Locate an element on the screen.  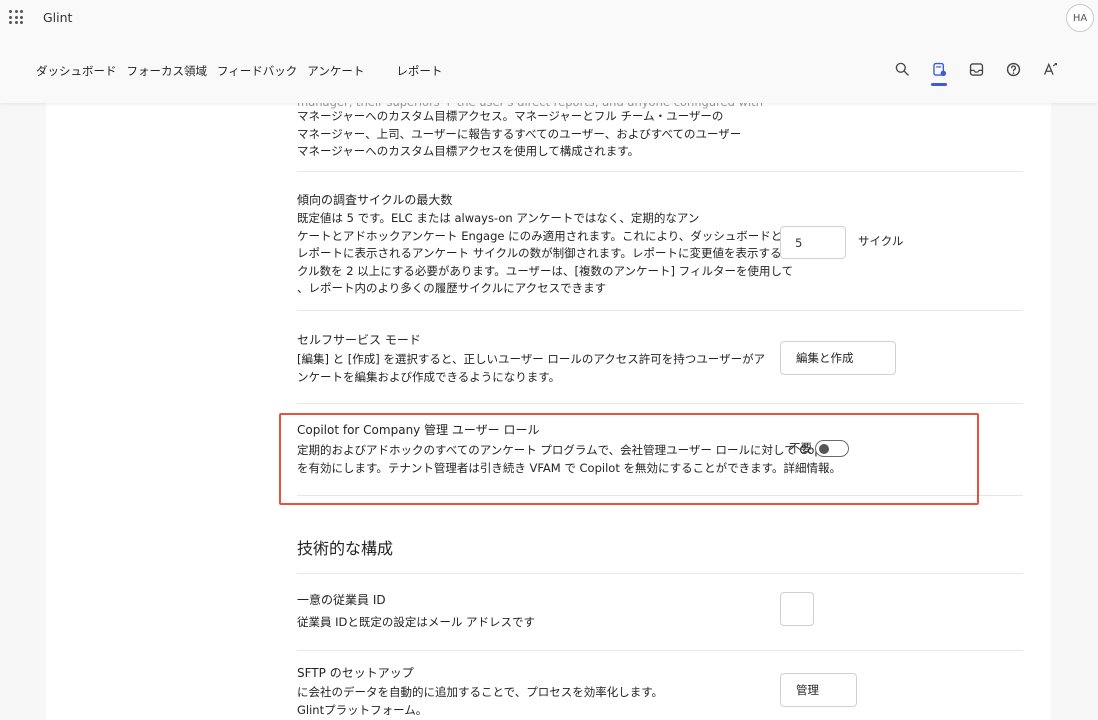
help-icon is located at coordinates (1013, 69).